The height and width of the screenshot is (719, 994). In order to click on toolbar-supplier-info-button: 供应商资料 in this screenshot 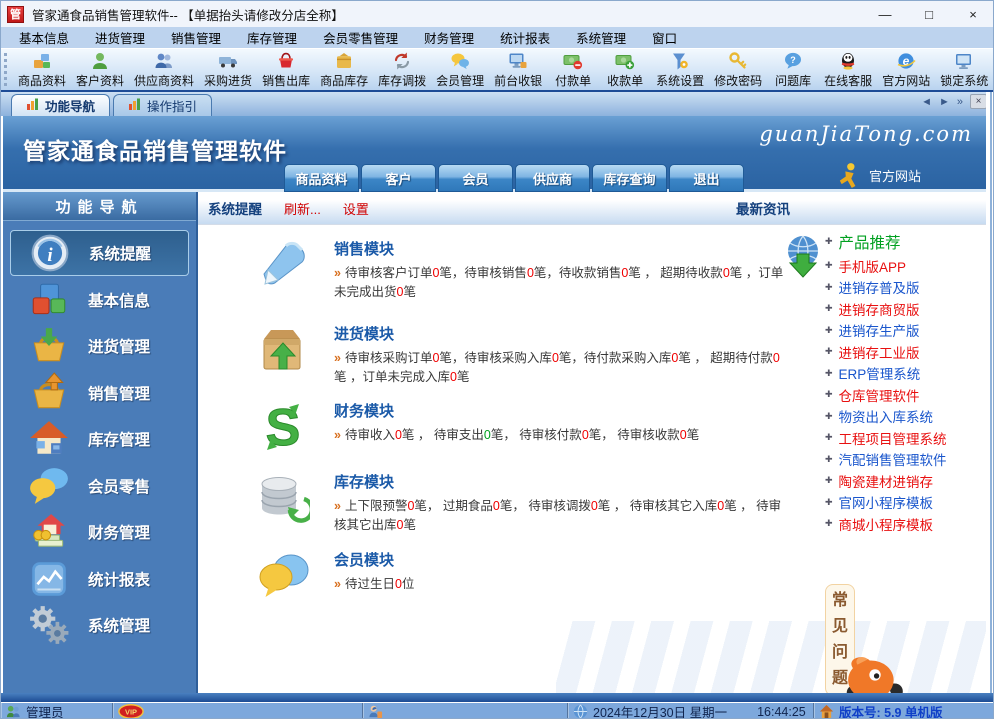, I will do `click(164, 70)`.